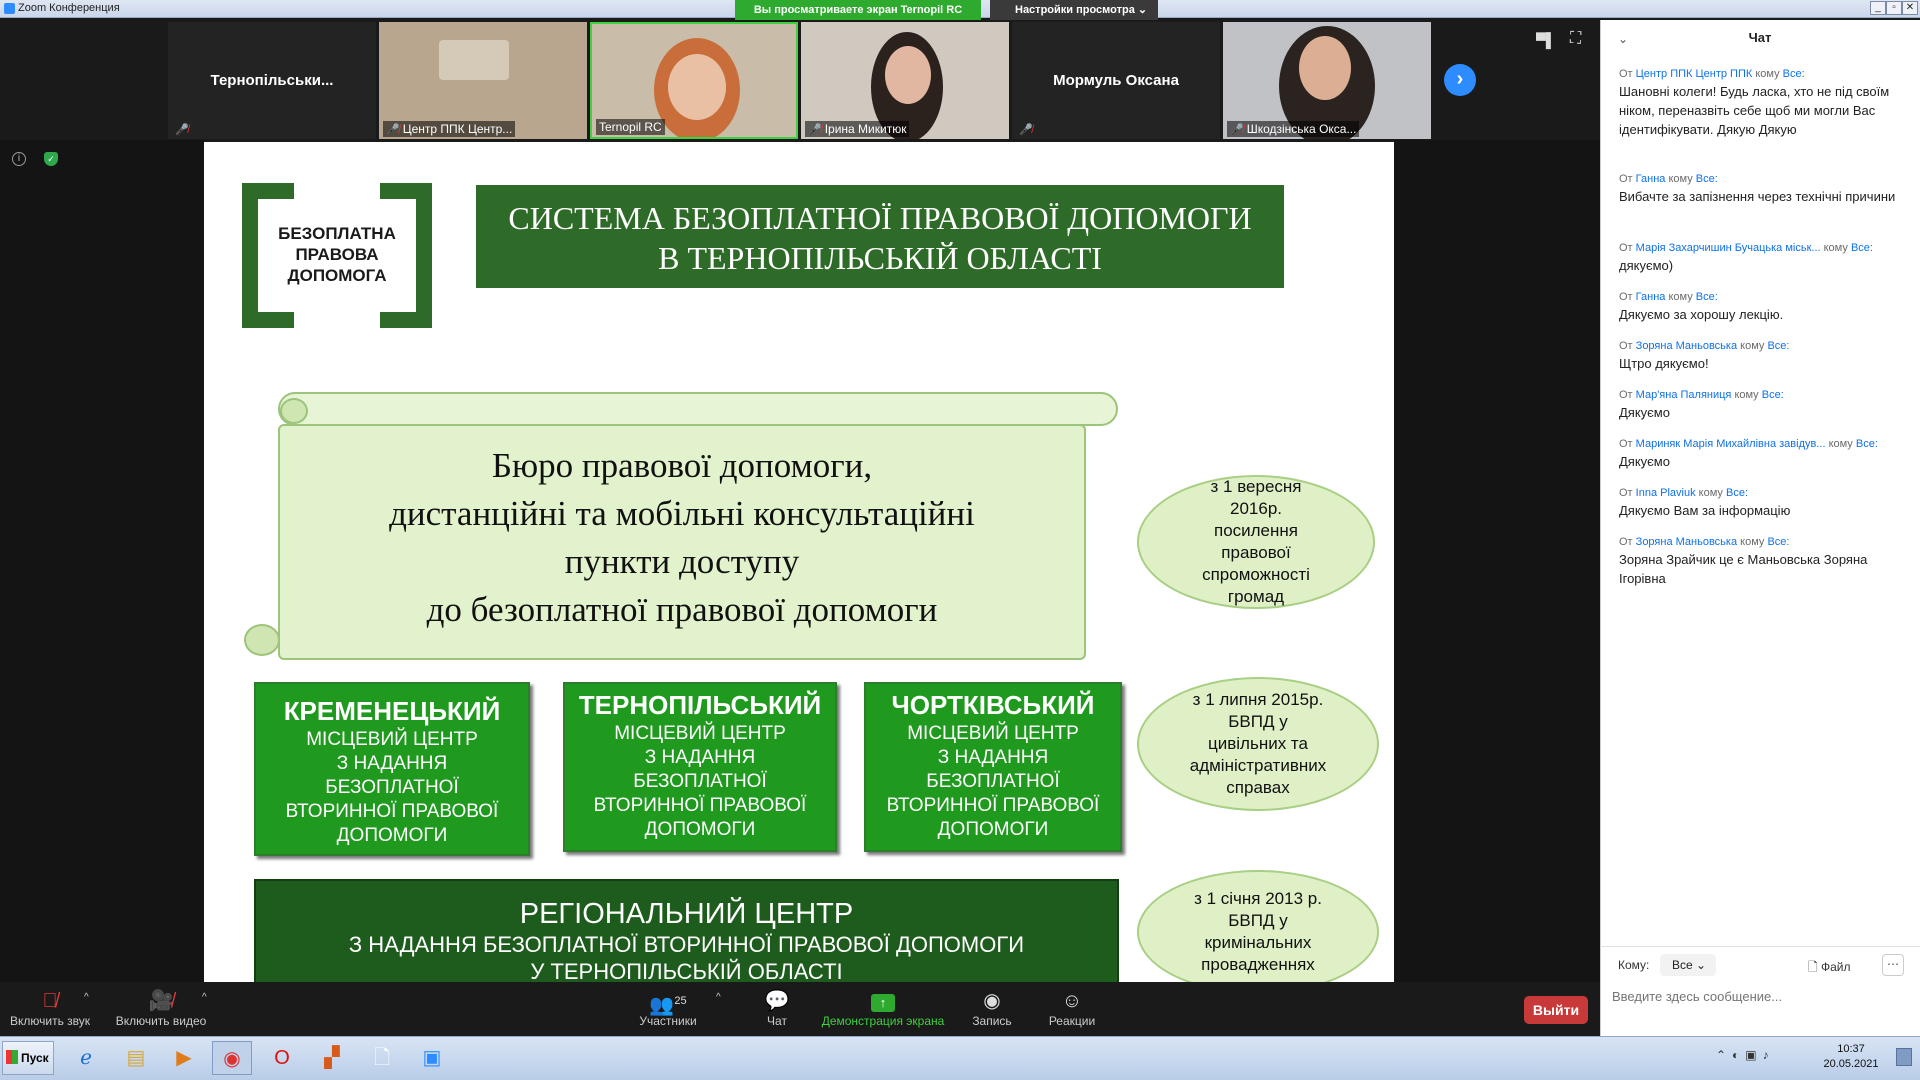  I want to click on minimize-button: _, so click(1878, 8).